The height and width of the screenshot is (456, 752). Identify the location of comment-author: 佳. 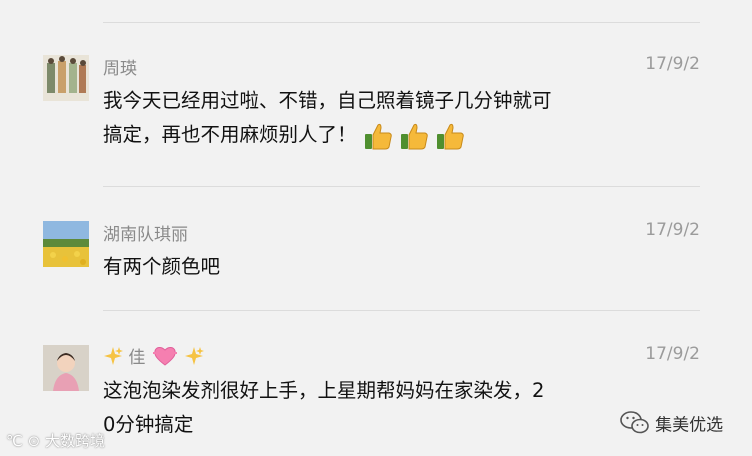
(154, 355).